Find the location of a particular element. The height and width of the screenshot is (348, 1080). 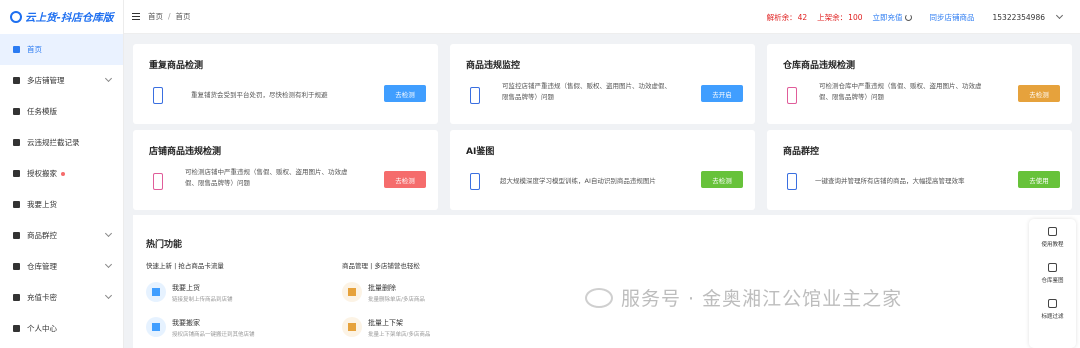

quick-listing-subtitle: 快速上新 | 抢占商品卡流量 is located at coordinates (185, 266).